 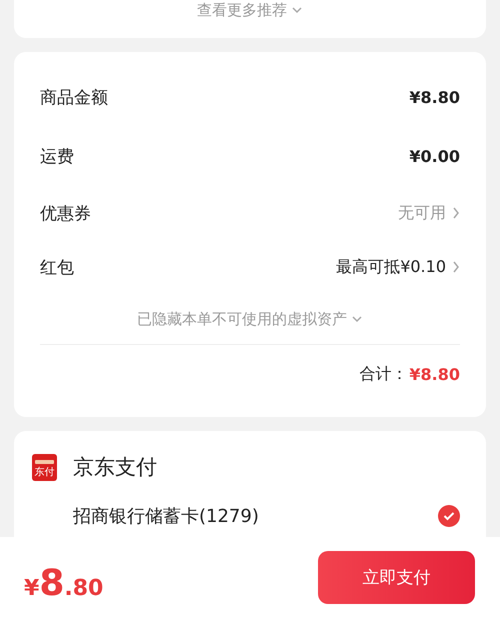 I want to click on bank-card-option: 招商银行储蓄卡(1279), so click(x=166, y=516).